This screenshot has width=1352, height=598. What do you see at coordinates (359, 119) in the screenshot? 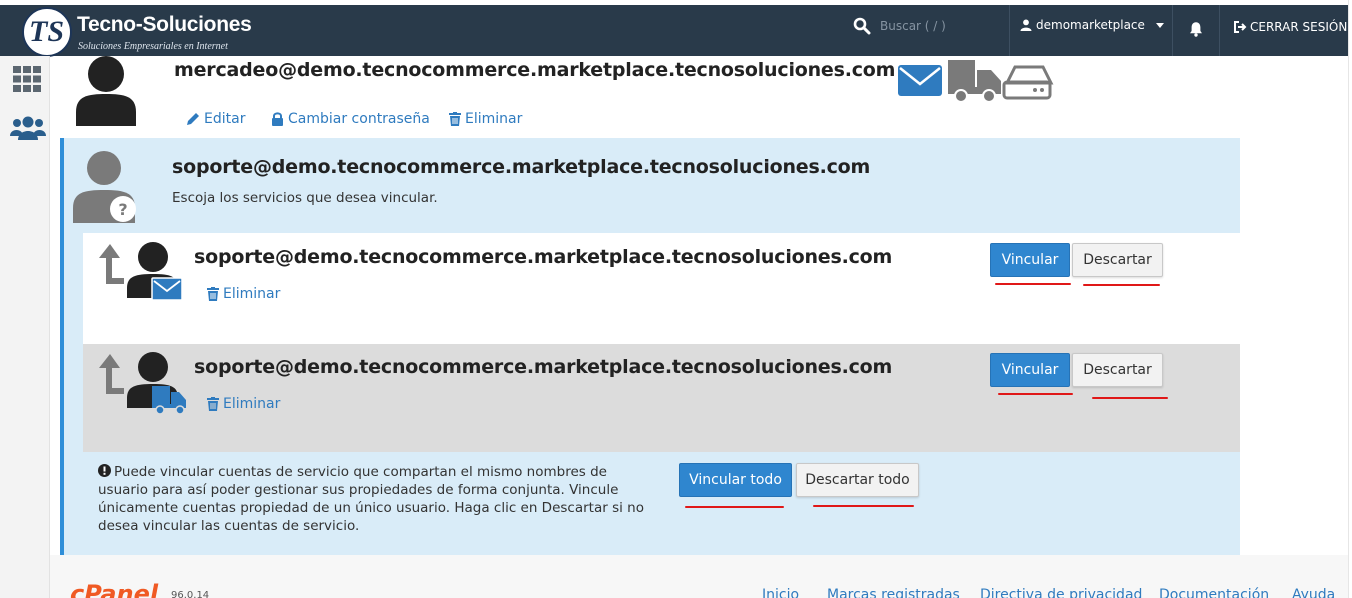
I see `change-password-label: Cambiar contraseña` at bounding box center [359, 119].